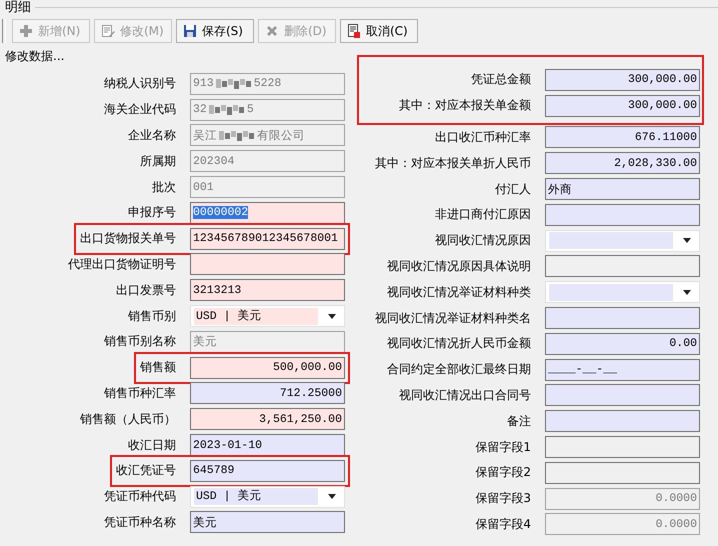 Image resolution: width=718 pixels, height=546 pixels. What do you see at coordinates (158, 367) in the screenshot?
I see `field-label: 销售额` at bounding box center [158, 367].